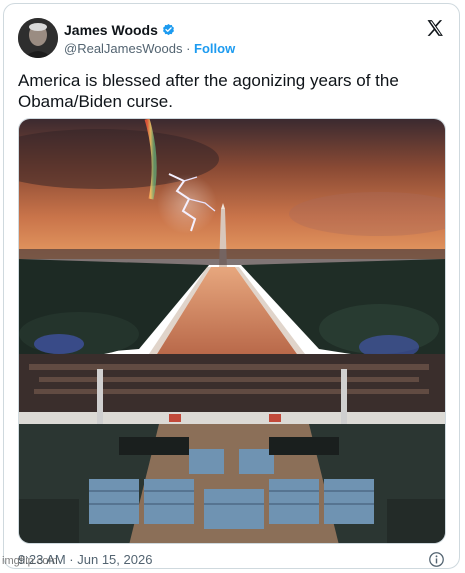  Describe the element at coordinates (111, 30) in the screenshot. I see `author-name-text: James Woods` at that location.